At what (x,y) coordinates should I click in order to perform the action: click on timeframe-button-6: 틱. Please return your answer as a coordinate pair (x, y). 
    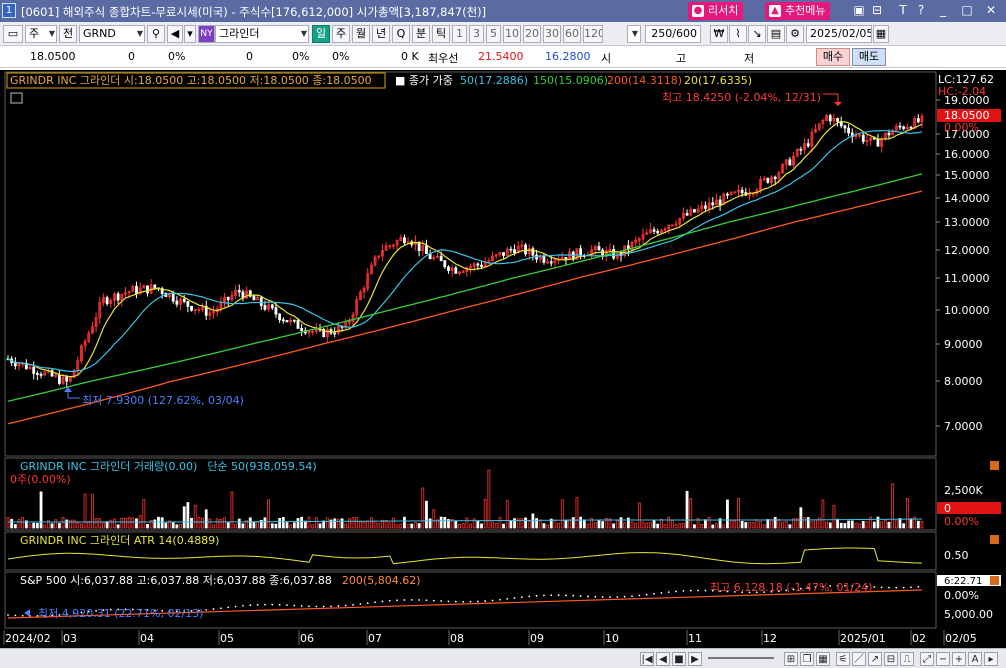
    Looking at the image, I should click on (441, 34).